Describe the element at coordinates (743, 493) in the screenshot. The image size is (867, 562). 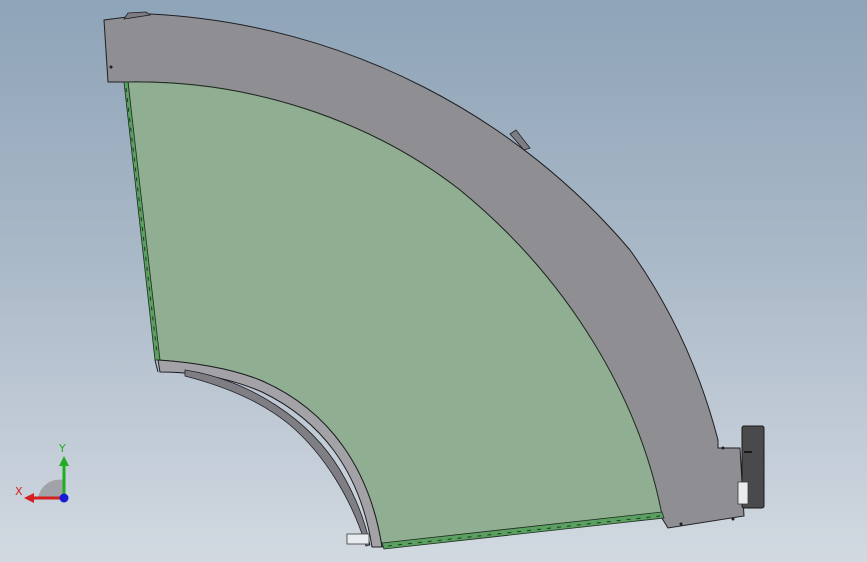
I see `drive-motor-coupling` at that location.